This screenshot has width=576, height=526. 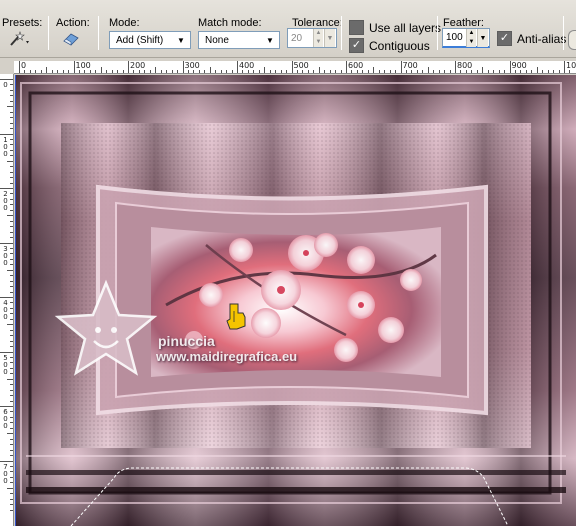 What do you see at coordinates (504, 38) in the screenshot?
I see `anti-alias-checkbox: ✓` at bounding box center [504, 38].